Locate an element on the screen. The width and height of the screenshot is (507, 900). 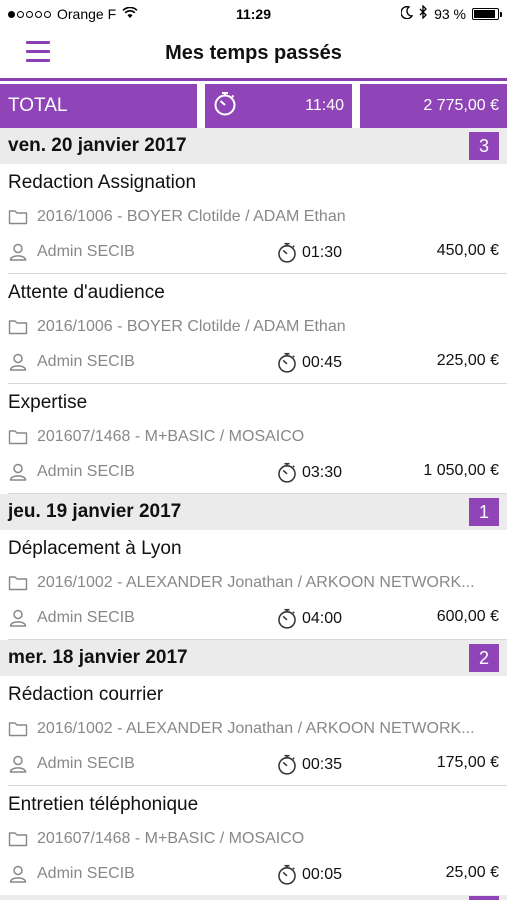
day-entry-count-badge: 1 is located at coordinates (484, 512).